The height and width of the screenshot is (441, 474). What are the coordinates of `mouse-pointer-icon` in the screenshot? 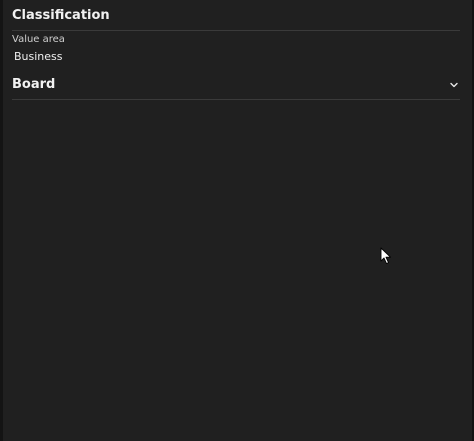 It's located at (385, 255).